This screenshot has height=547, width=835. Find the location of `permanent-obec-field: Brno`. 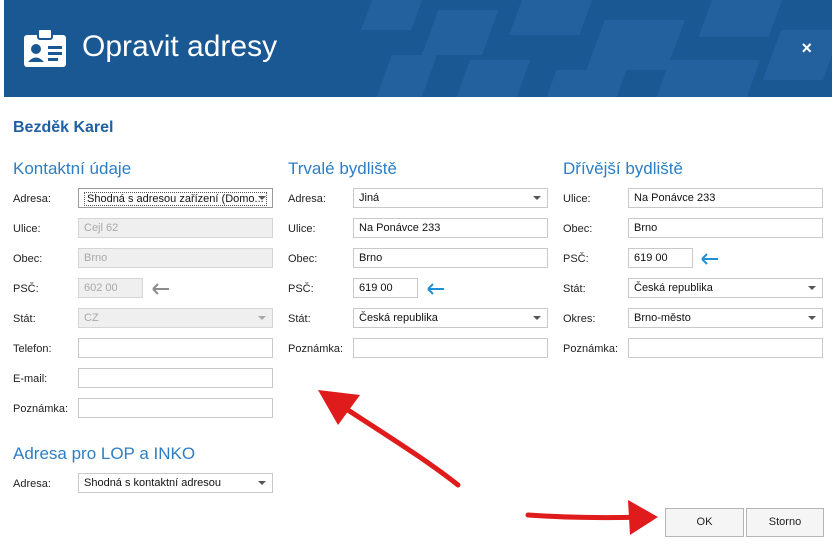

permanent-obec-field: Brno is located at coordinates (450, 258).